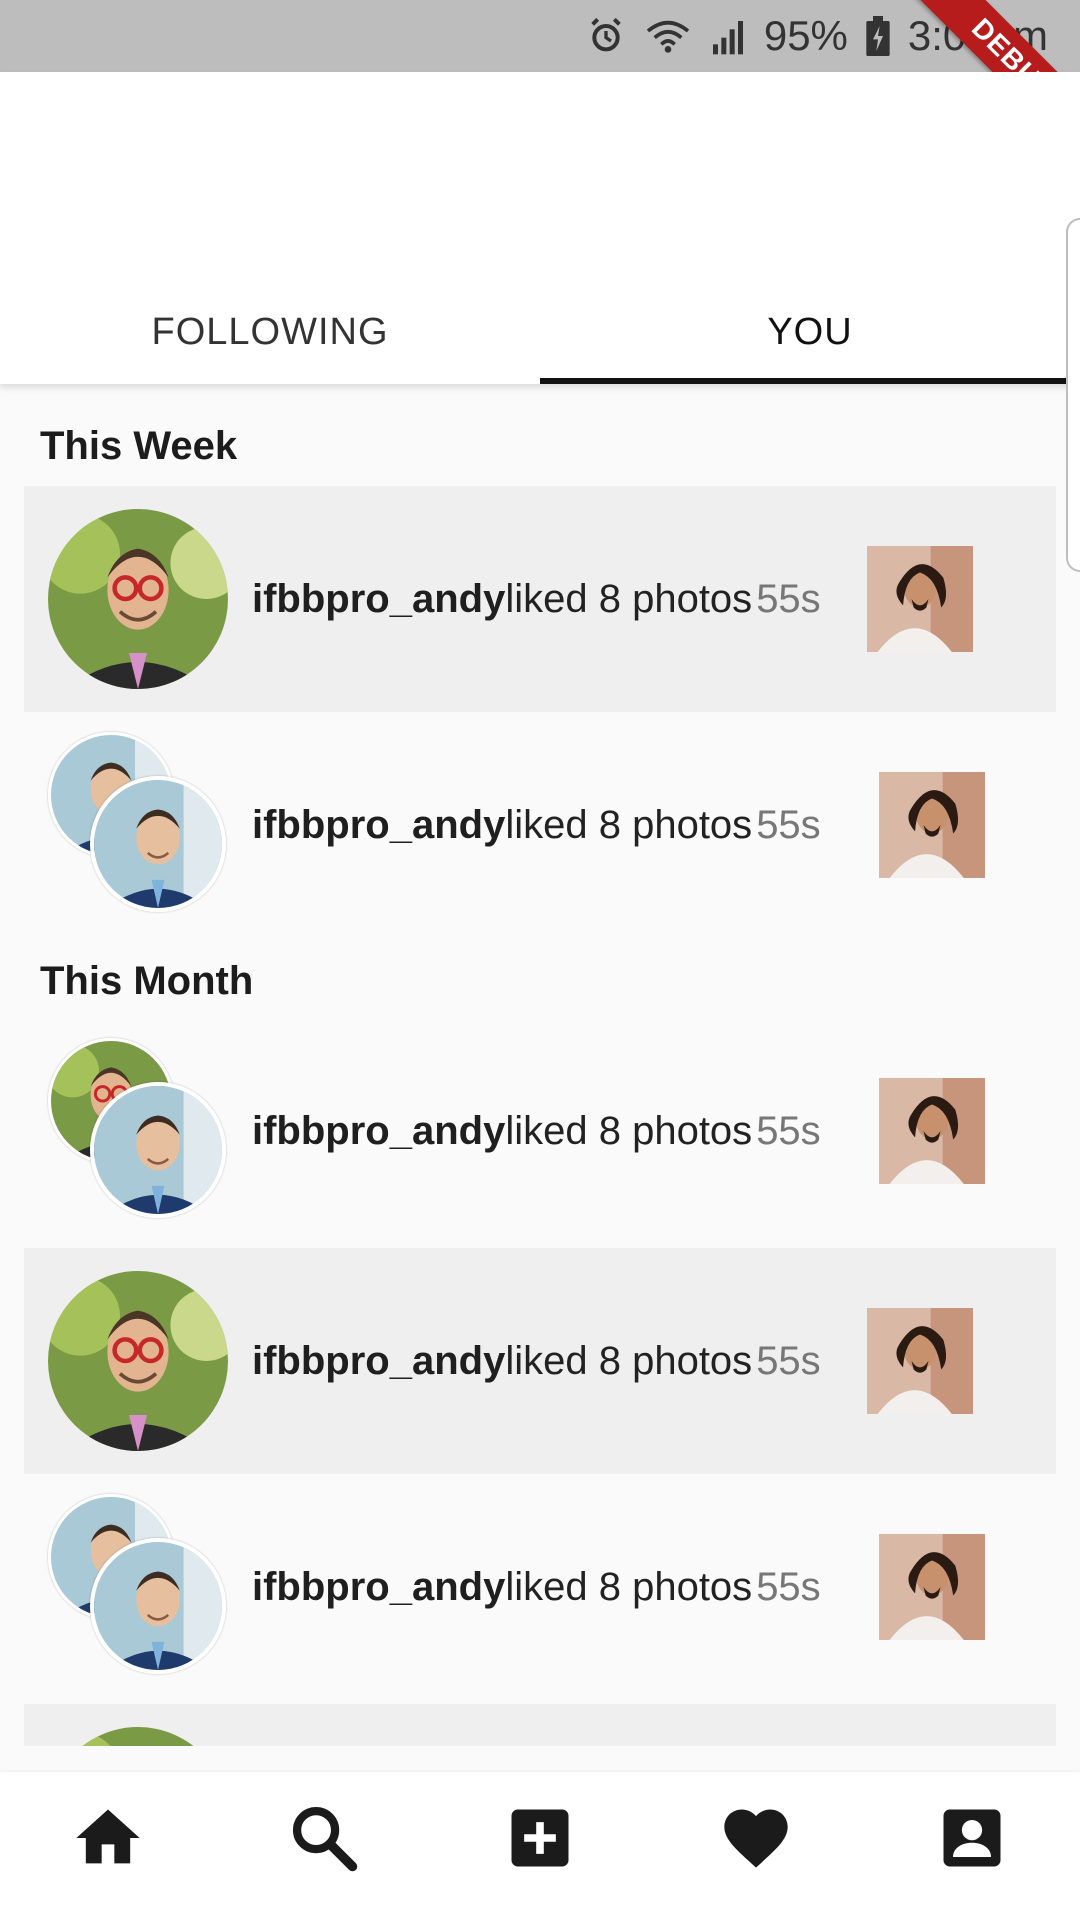  What do you see at coordinates (540, 1838) in the screenshot?
I see `add-box-icon` at bounding box center [540, 1838].